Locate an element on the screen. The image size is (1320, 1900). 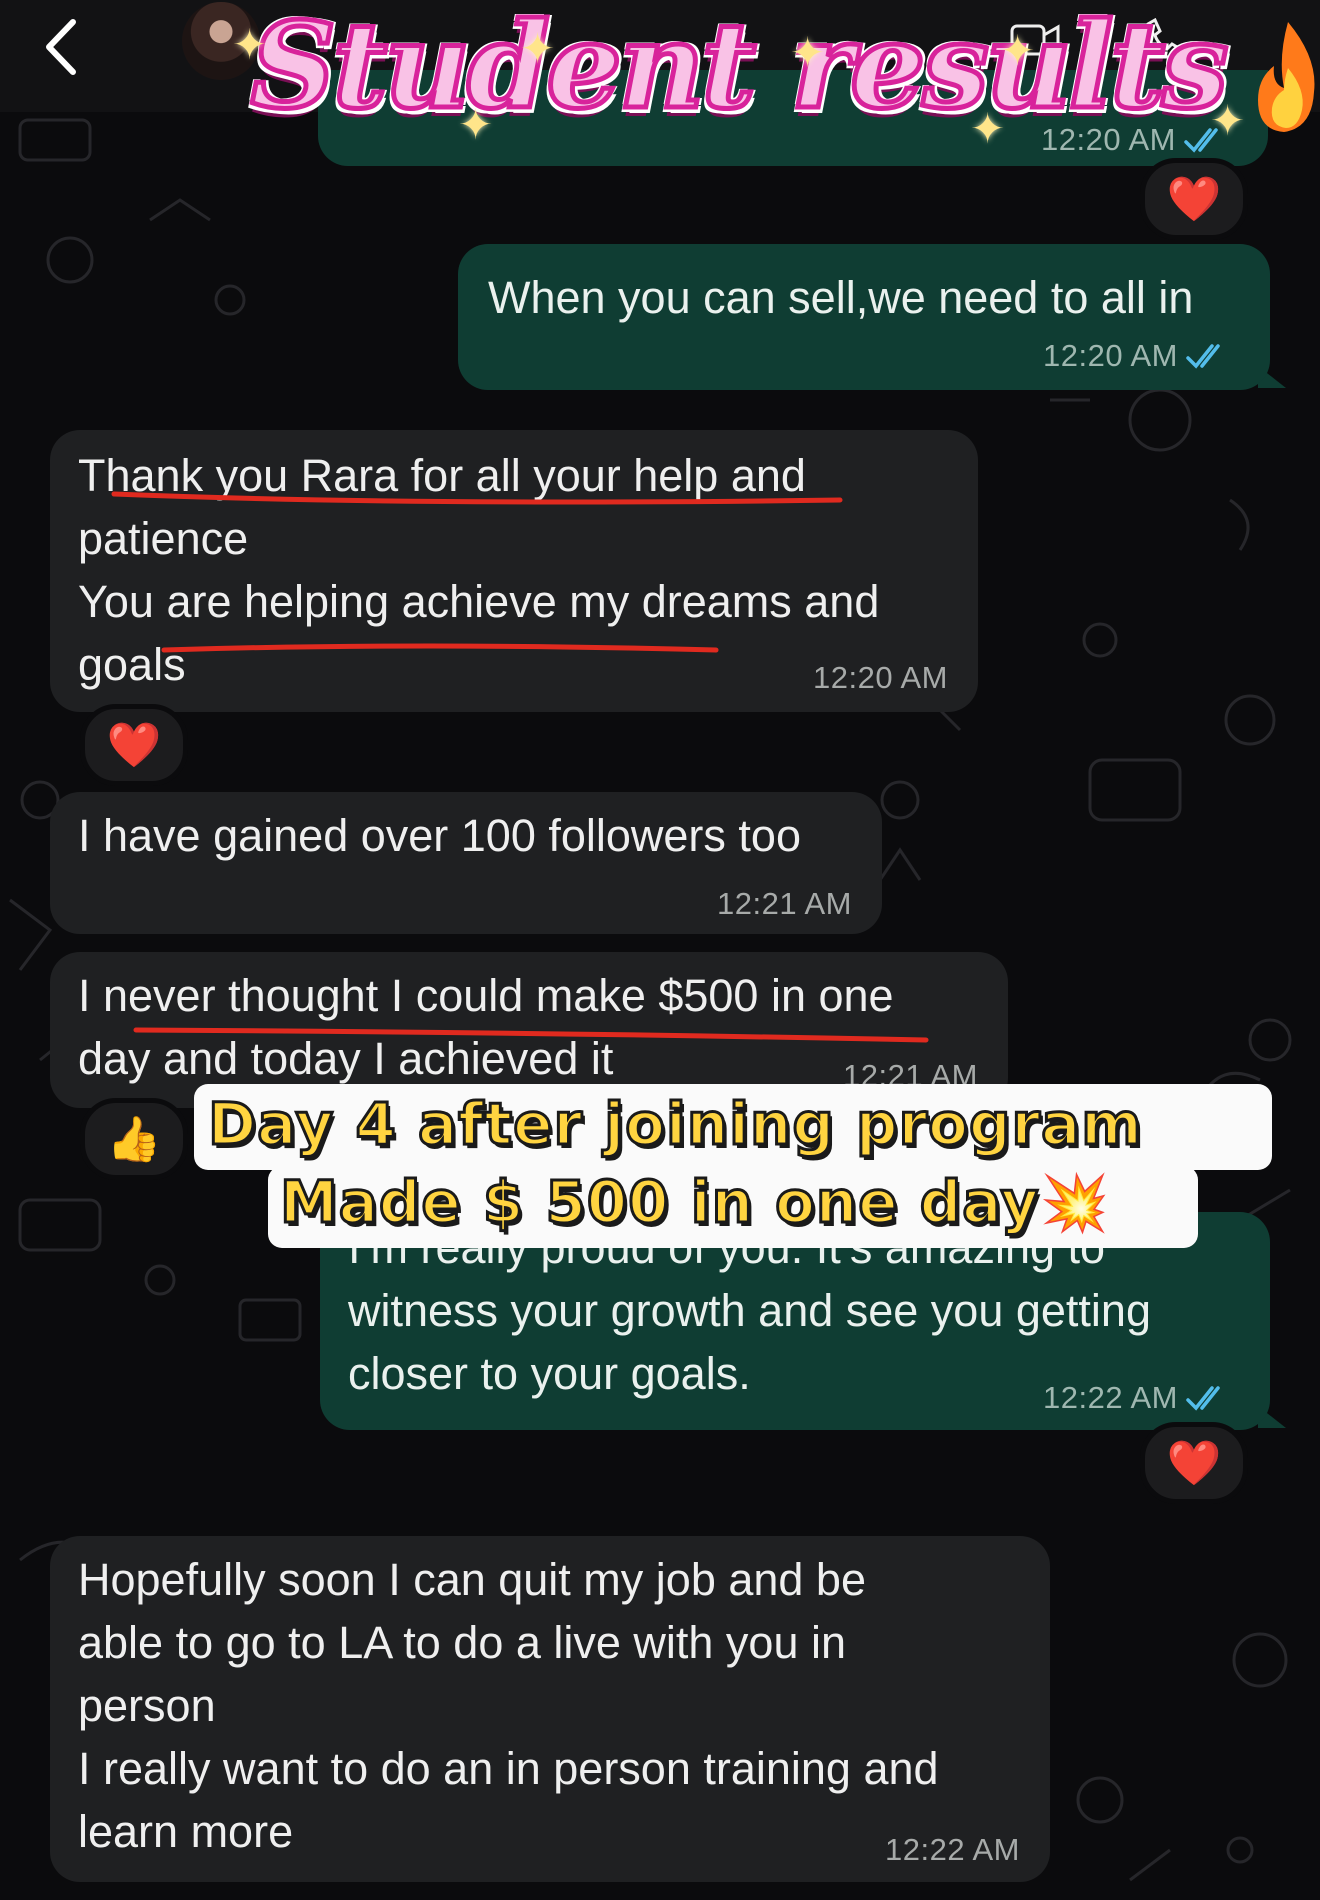
message-text: When you can sell,we need to all in is located at coordinates (841, 297).